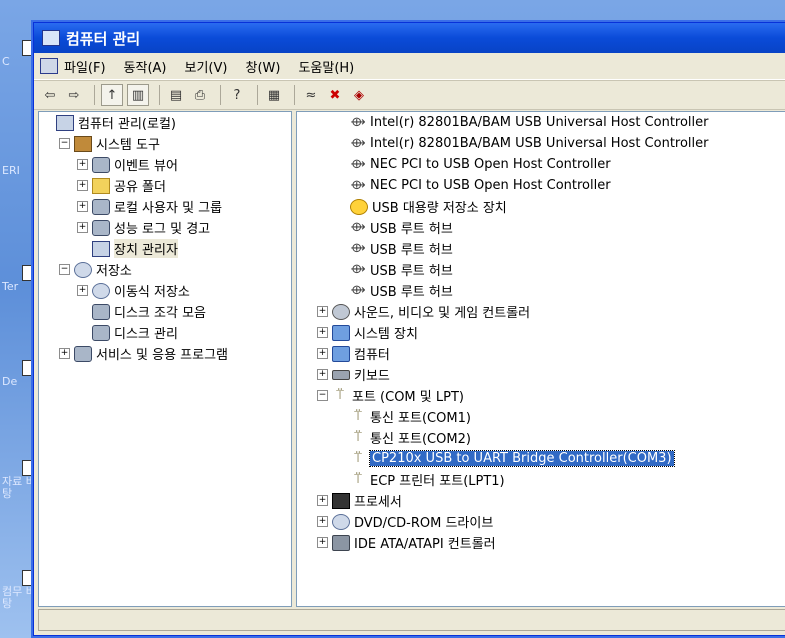 The height and width of the screenshot is (638, 785). Describe the element at coordinates (358, 437) in the screenshot. I see `plug-icon: ⍡` at that location.